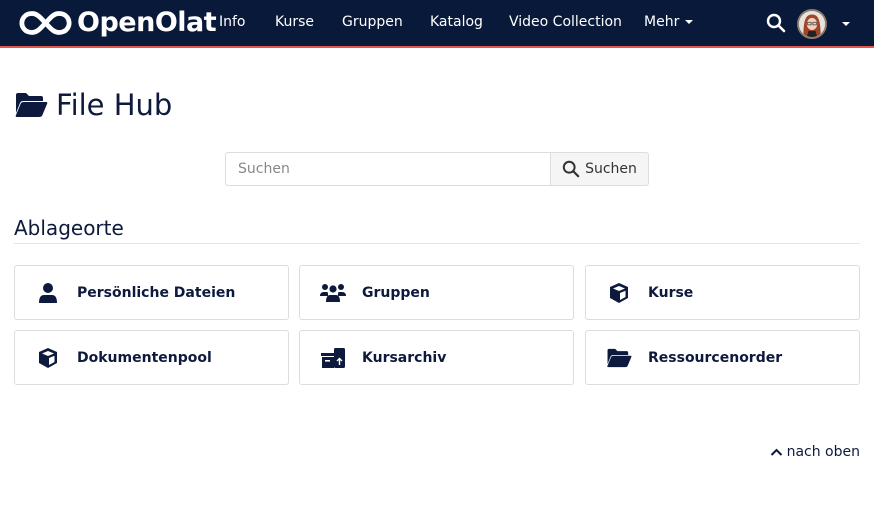 The width and height of the screenshot is (874, 529). Describe the element at coordinates (333, 292) in the screenshot. I see `users-icon` at that location.